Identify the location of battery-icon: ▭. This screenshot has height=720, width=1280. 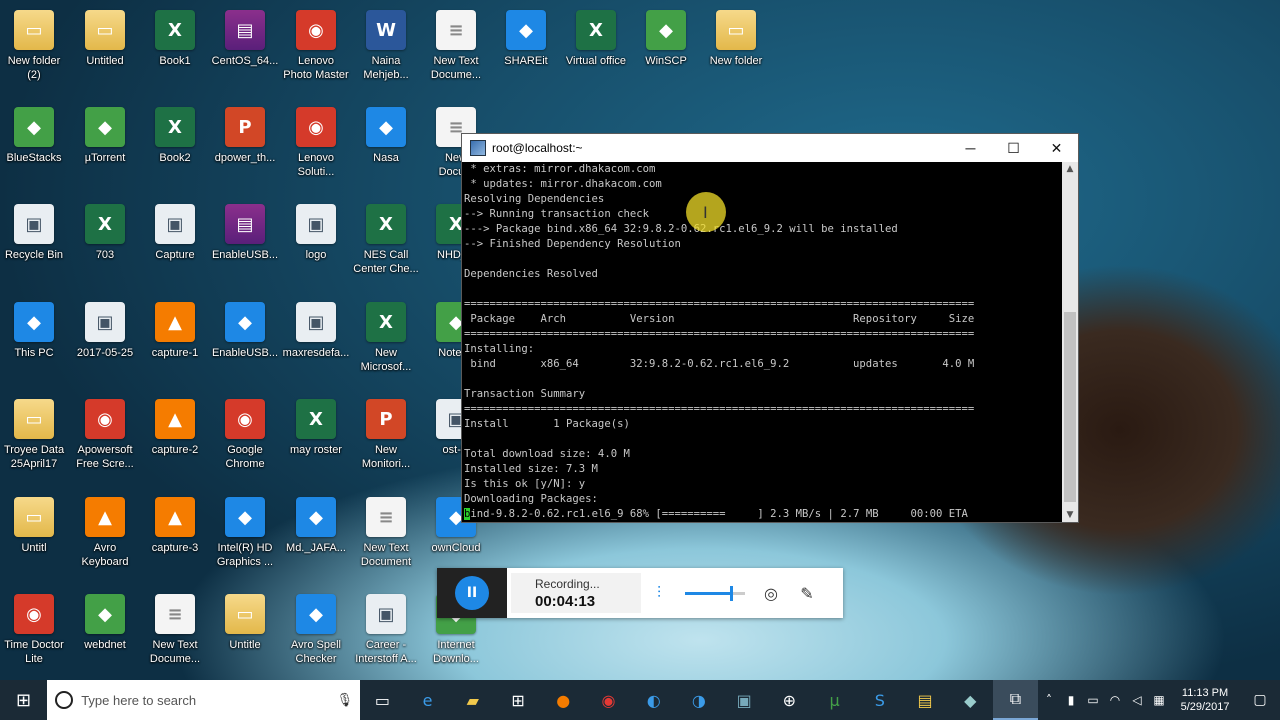
(1093, 700).